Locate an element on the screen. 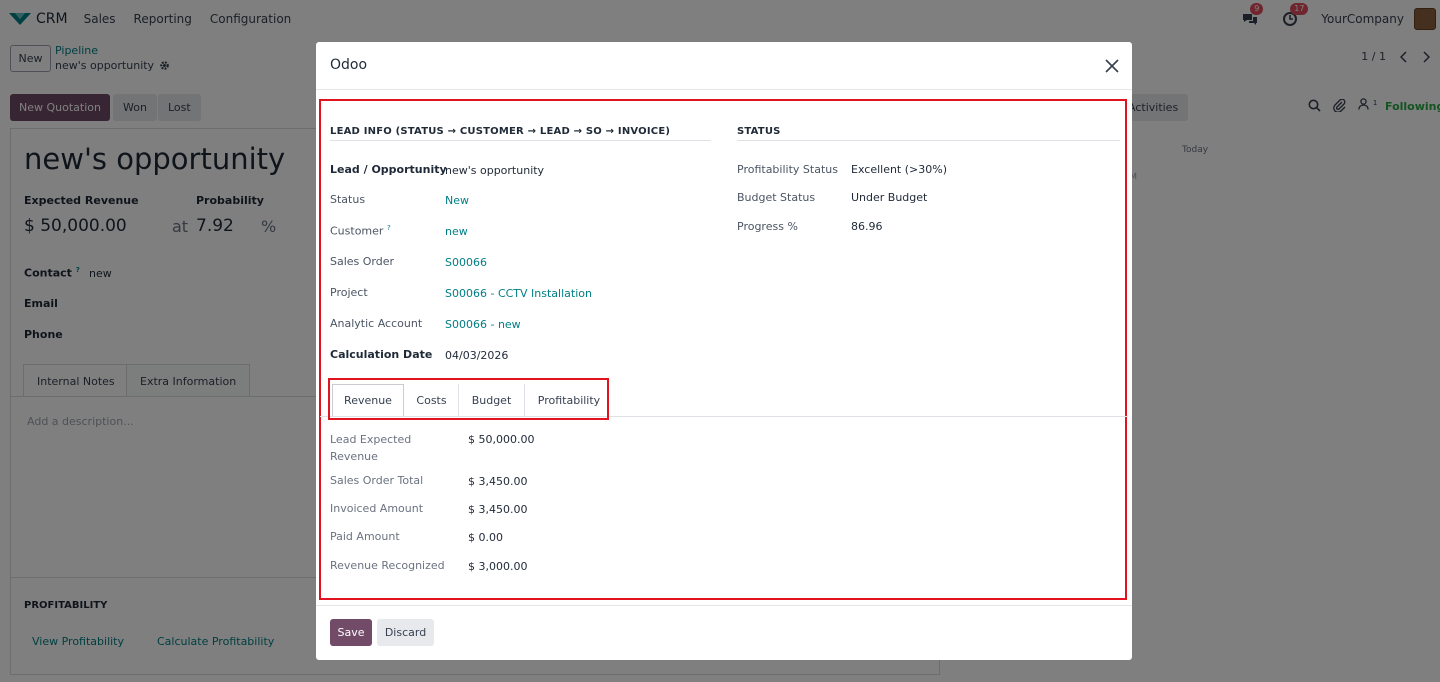 The width and height of the screenshot is (1440, 682). project-value: S00066 - CCTV Installation is located at coordinates (518, 293).